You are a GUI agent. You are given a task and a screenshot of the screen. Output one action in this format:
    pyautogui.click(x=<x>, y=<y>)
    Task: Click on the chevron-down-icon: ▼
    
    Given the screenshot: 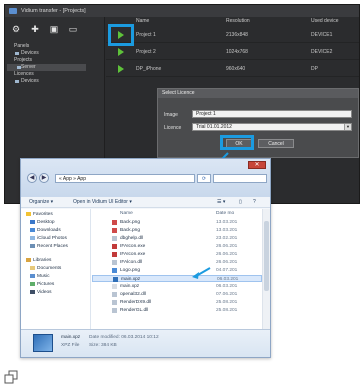 What is the action you would take?
    pyautogui.click(x=347, y=127)
    